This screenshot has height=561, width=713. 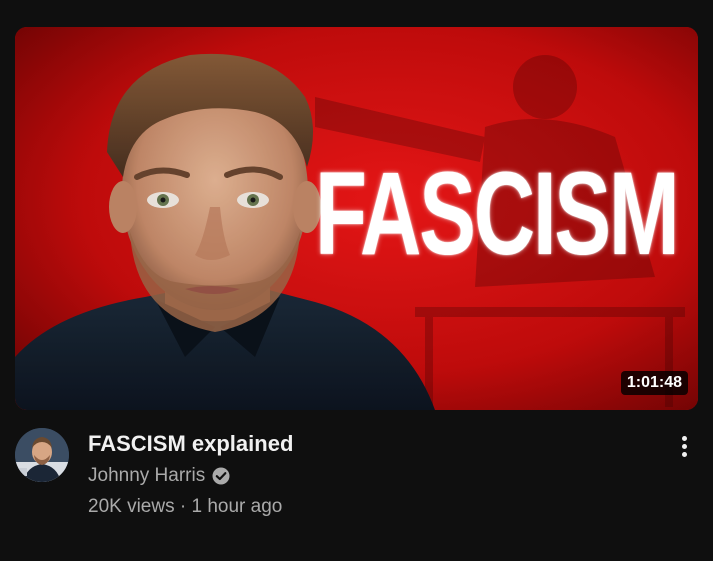 What do you see at coordinates (684, 438) in the screenshot?
I see `vertical-ellipsis-icon` at bounding box center [684, 438].